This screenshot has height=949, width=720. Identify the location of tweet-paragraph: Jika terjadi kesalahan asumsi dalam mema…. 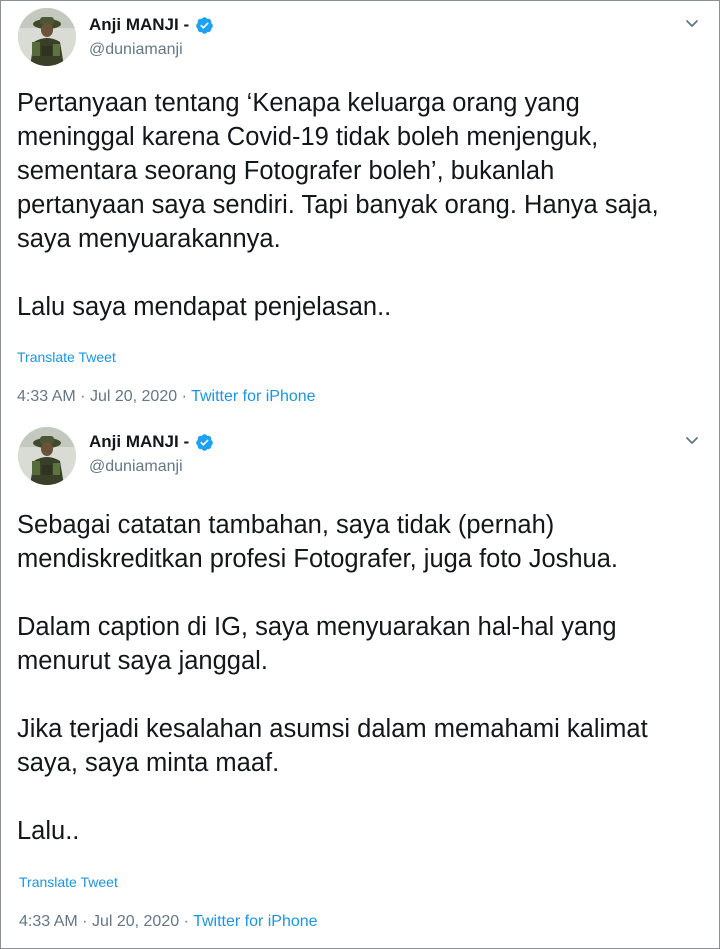
(332, 746).